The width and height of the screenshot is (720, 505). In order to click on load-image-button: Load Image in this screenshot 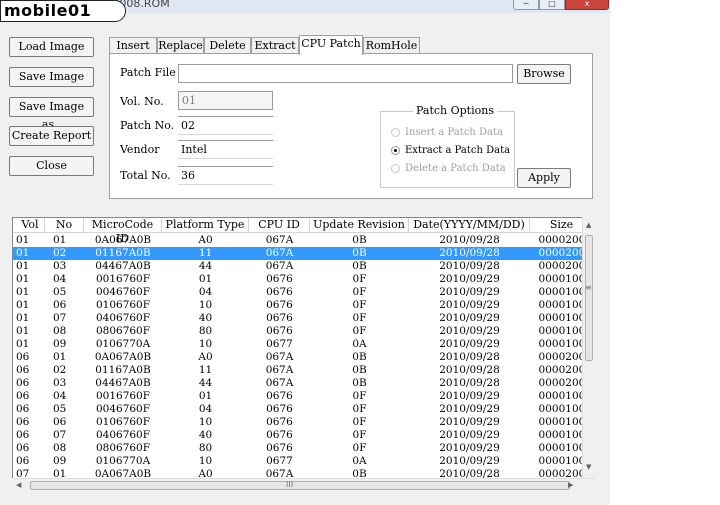, I will do `click(51, 47)`.